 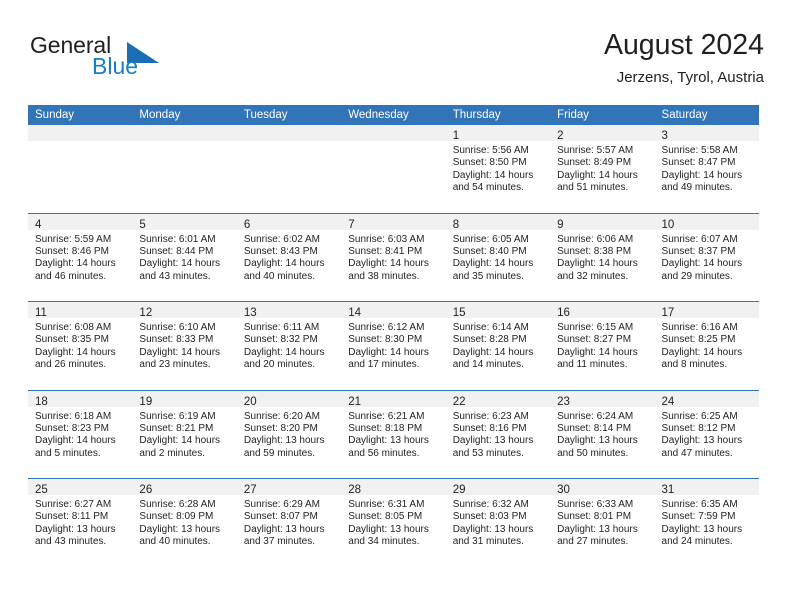 What do you see at coordinates (184, 169) in the screenshot?
I see `day-cell-empty` at bounding box center [184, 169].